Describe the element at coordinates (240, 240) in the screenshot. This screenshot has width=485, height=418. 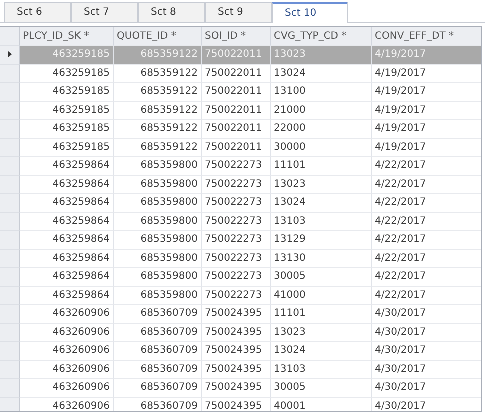
I see `table-row: 463259864 685359800 750022273 13129 4/22/2017` at that location.